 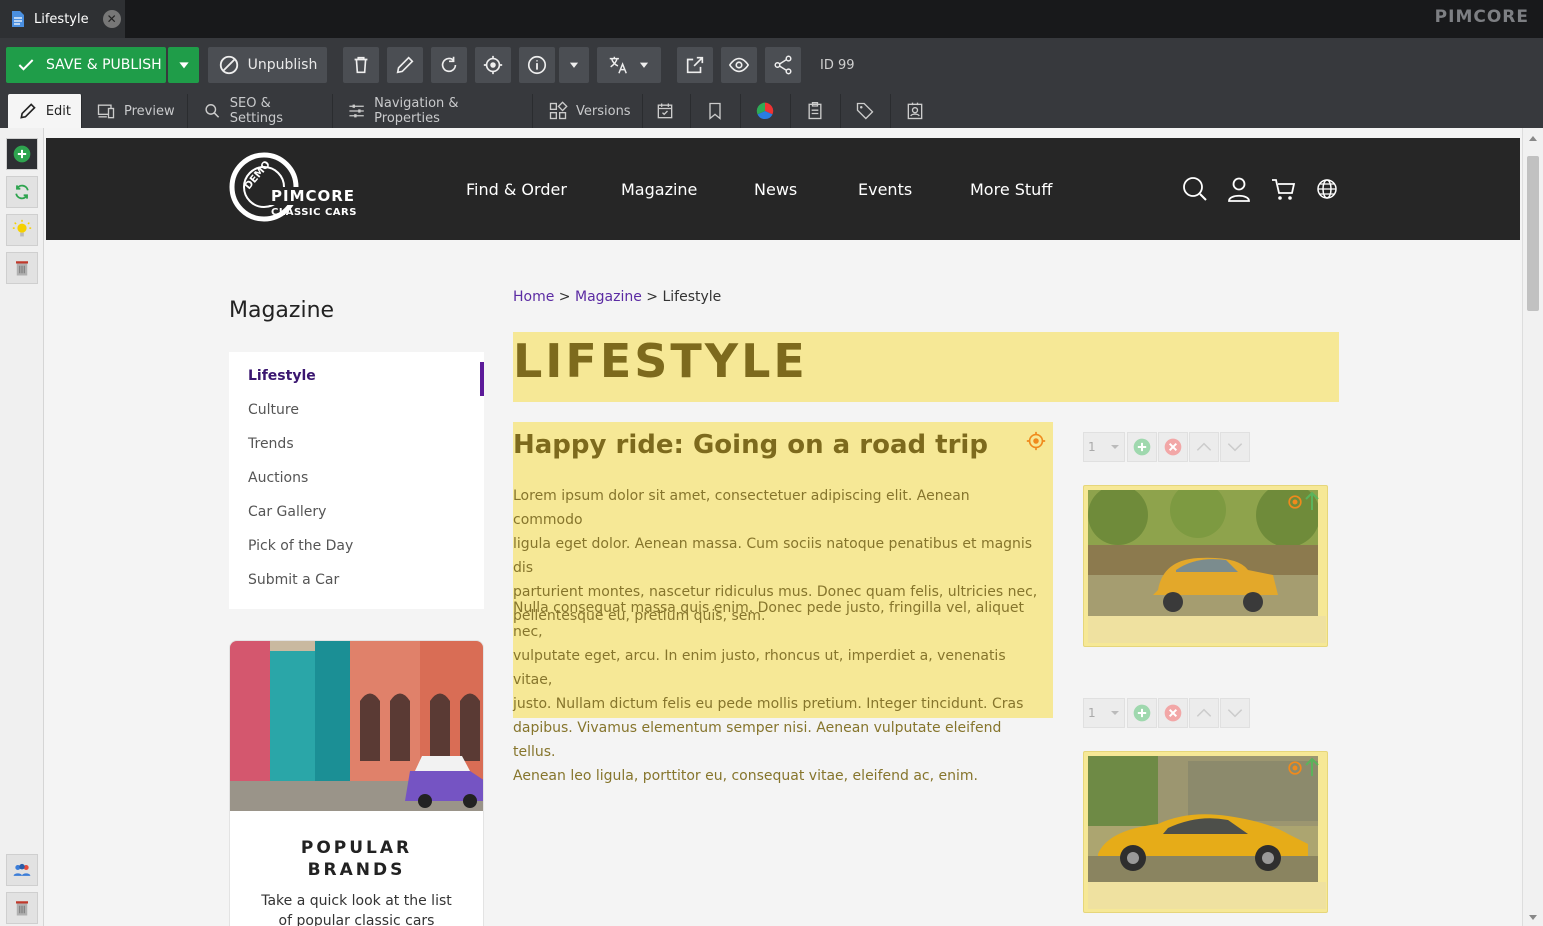 I want to click on open-in-new-window-button, so click(x=695, y=65).